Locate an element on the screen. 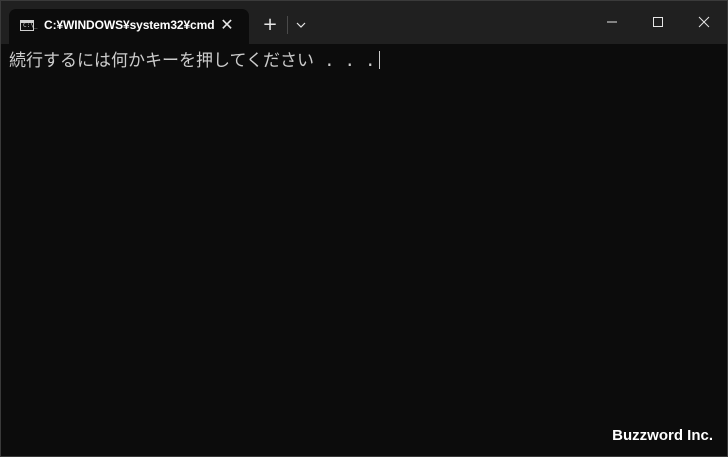  tab-cmd: C:\_ C:¥WINDOWS¥system32¥cmd ✕ is located at coordinates (129, 26).